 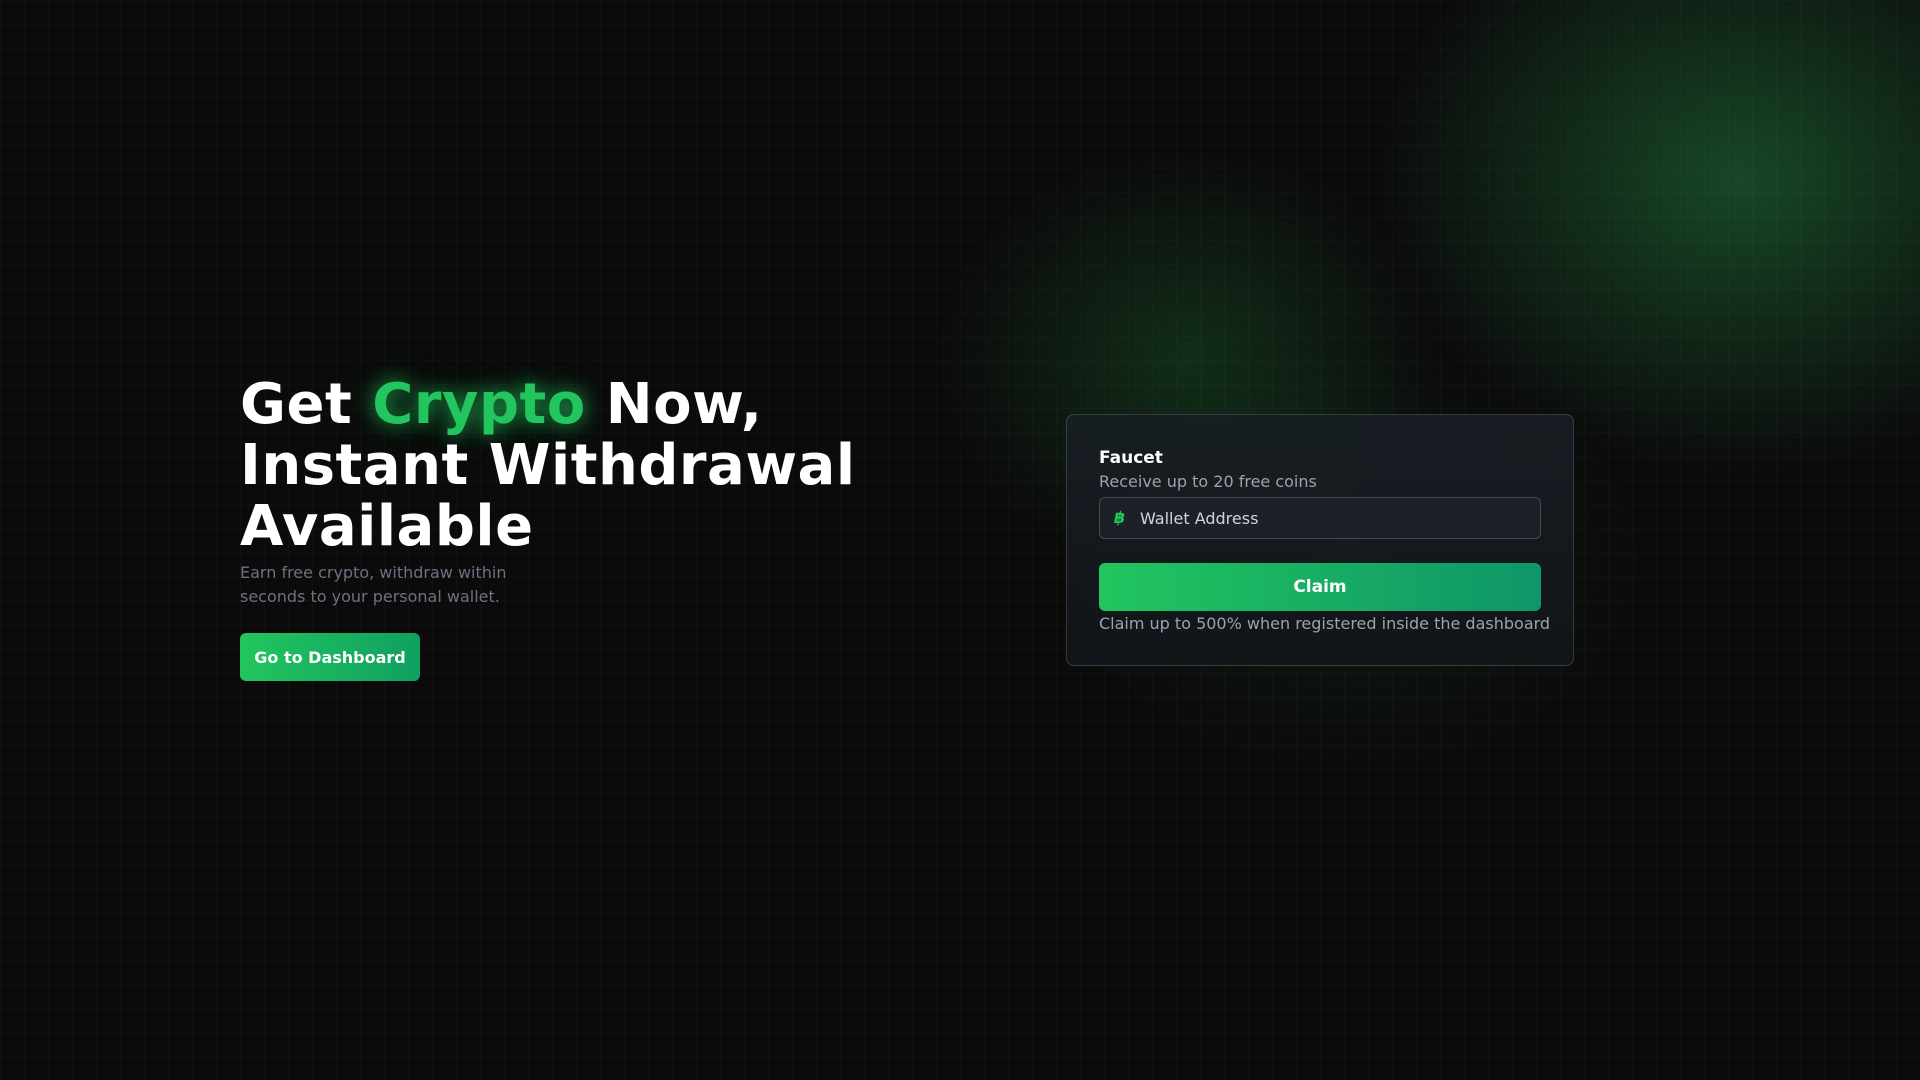 What do you see at coordinates (306, 404) in the screenshot?
I see `hero-title-part1: Get` at bounding box center [306, 404].